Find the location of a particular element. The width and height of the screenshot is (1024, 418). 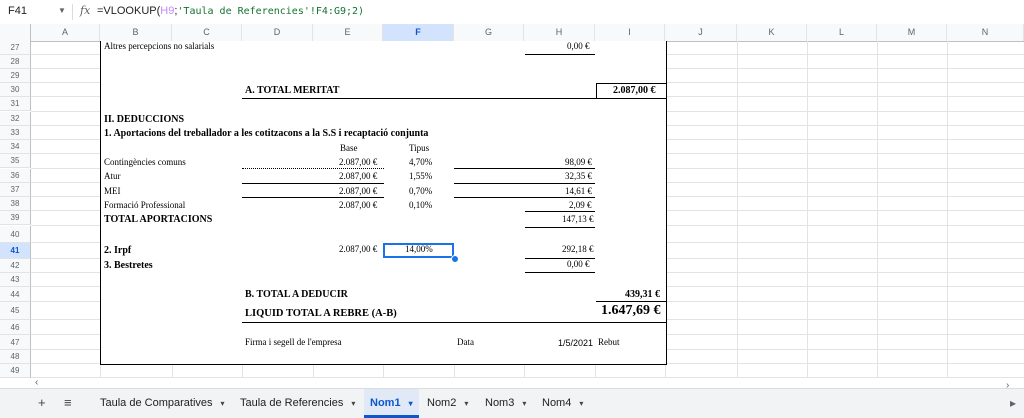

row-header: 27 is located at coordinates (15, 48).